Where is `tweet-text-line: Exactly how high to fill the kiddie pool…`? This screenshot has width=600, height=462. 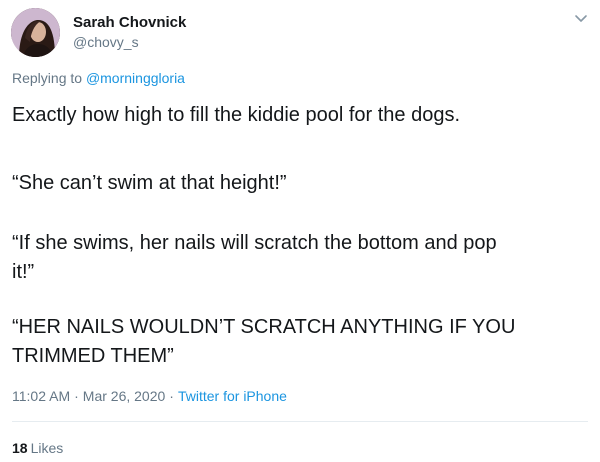 tweet-text-line: Exactly how high to fill the kiddie pool… is located at coordinates (236, 115).